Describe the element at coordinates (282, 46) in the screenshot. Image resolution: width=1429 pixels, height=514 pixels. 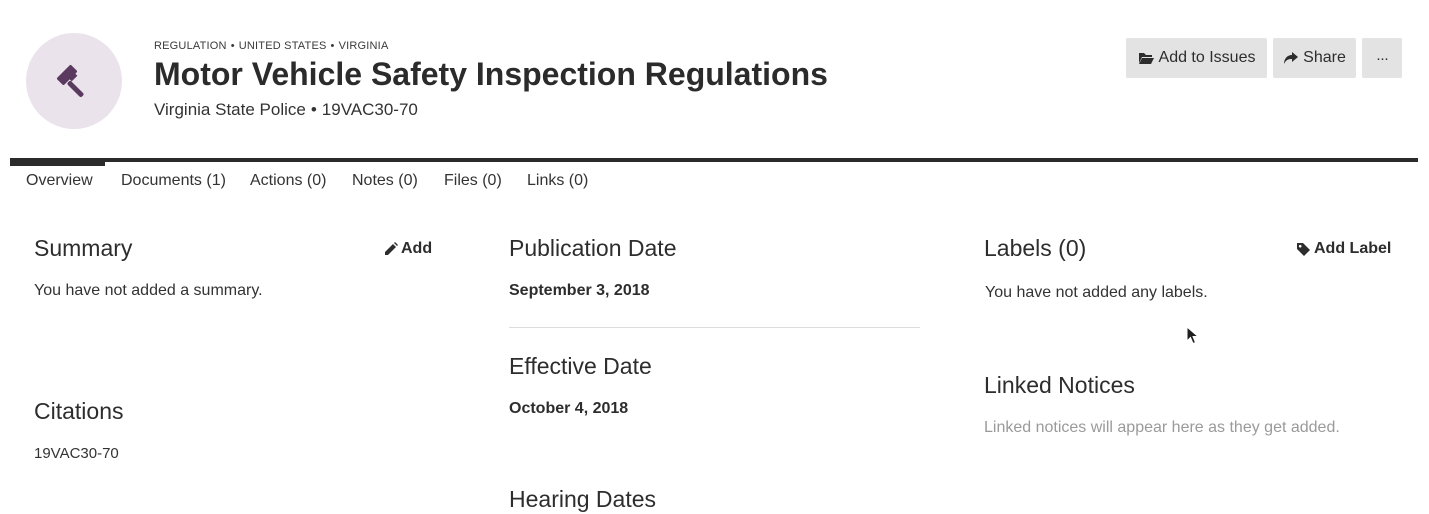
I see `breadcrumb-item: UNITED STATES` at that location.